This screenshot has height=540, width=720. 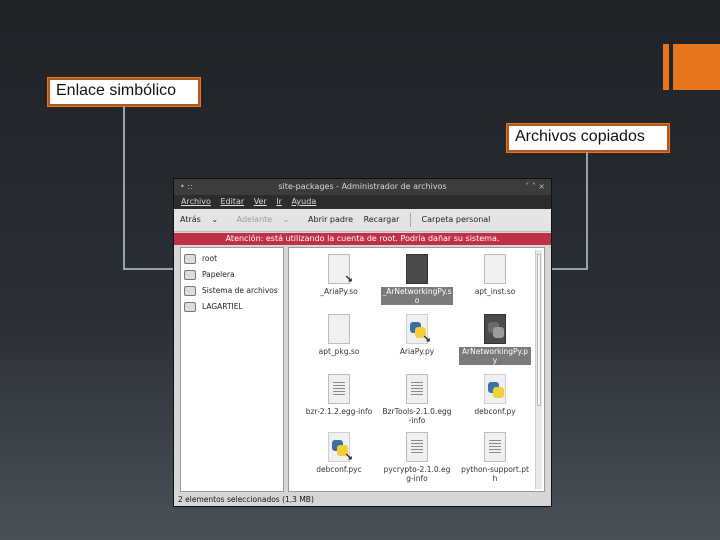 I want to click on drive-icon, so click(x=190, y=291).